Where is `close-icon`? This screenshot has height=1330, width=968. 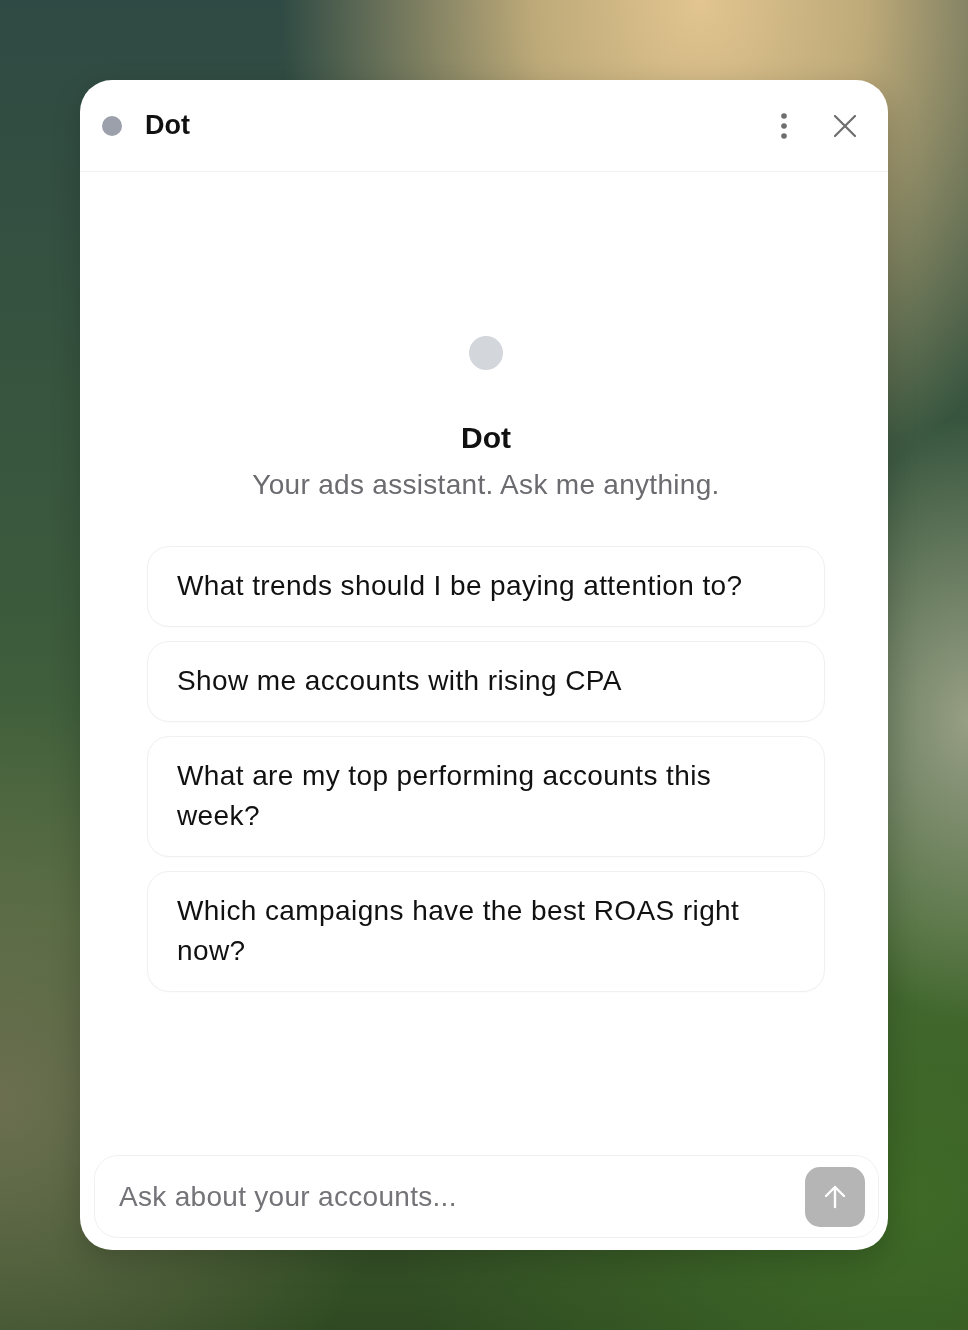
close-icon is located at coordinates (845, 125).